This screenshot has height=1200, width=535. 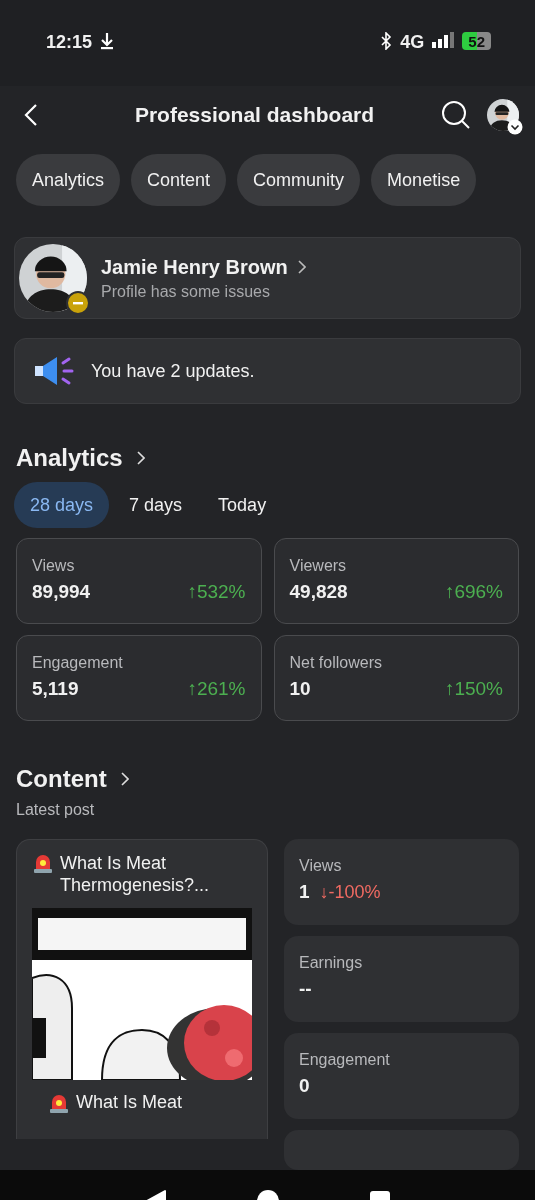 I want to click on stat-value: 89,994, so click(x=61, y=592).